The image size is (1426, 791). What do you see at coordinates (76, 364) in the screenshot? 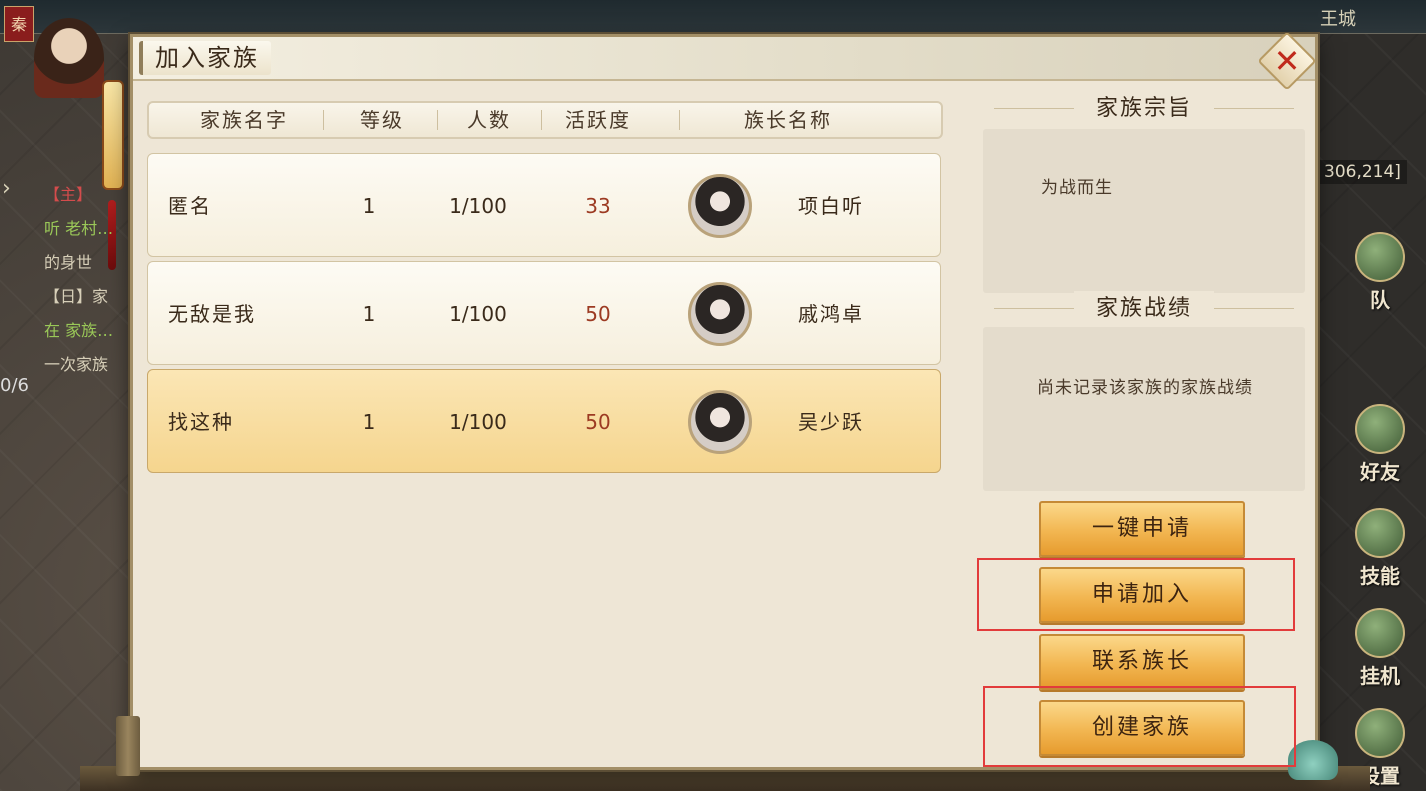
I see `chat-line: 一次家族` at bounding box center [76, 364].